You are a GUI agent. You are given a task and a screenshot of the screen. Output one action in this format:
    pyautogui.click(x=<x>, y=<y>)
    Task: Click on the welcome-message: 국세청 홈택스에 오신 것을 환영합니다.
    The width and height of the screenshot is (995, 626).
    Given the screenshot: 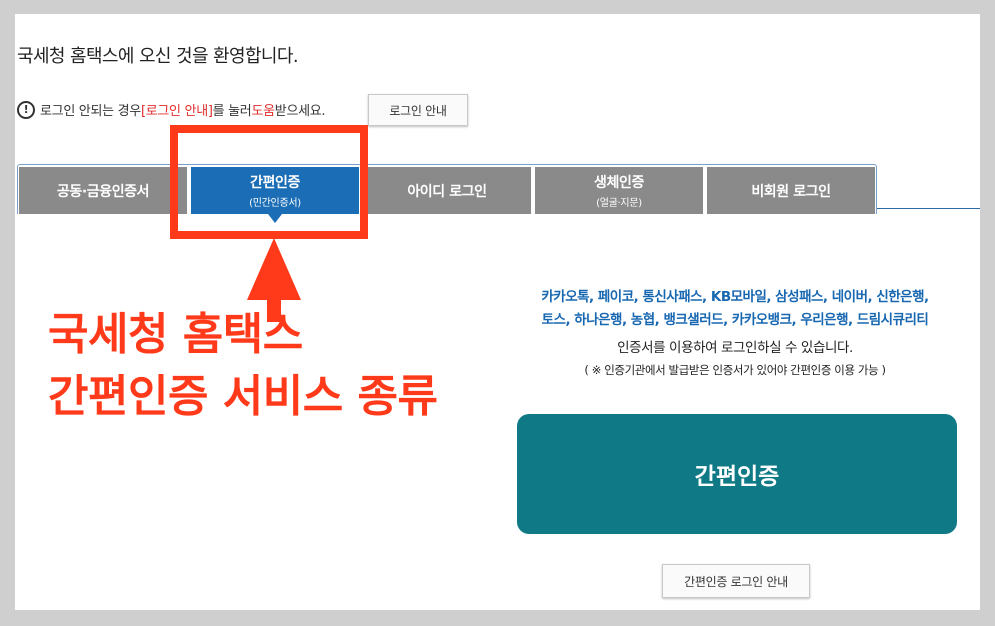 What is the action you would take?
    pyautogui.click(x=158, y=56)
    